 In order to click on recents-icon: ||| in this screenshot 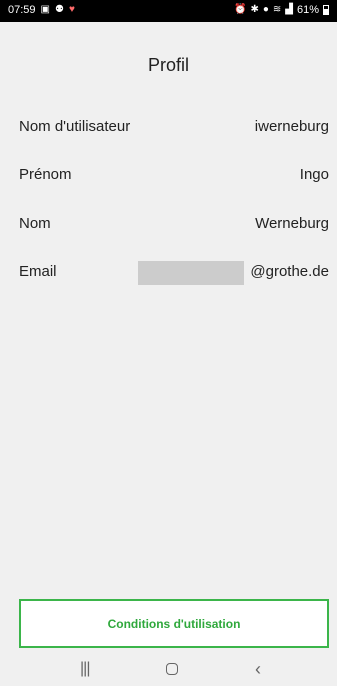, I will do `click(85, 669)`.